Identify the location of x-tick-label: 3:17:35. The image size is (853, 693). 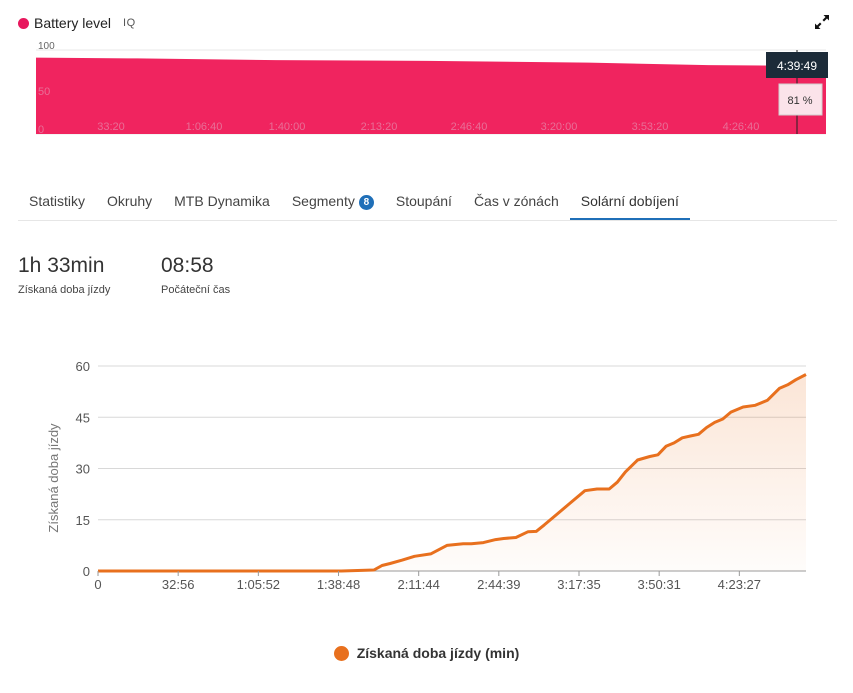
(578, 584).